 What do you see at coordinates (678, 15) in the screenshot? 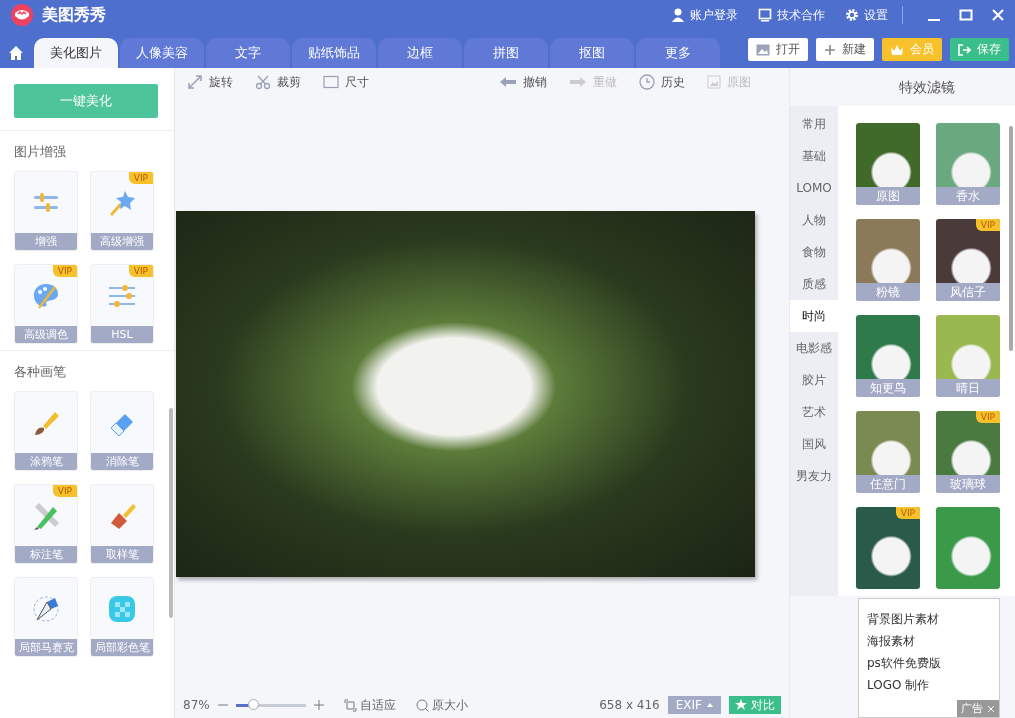
I see `user-icon` at bounding box center [678, 15].